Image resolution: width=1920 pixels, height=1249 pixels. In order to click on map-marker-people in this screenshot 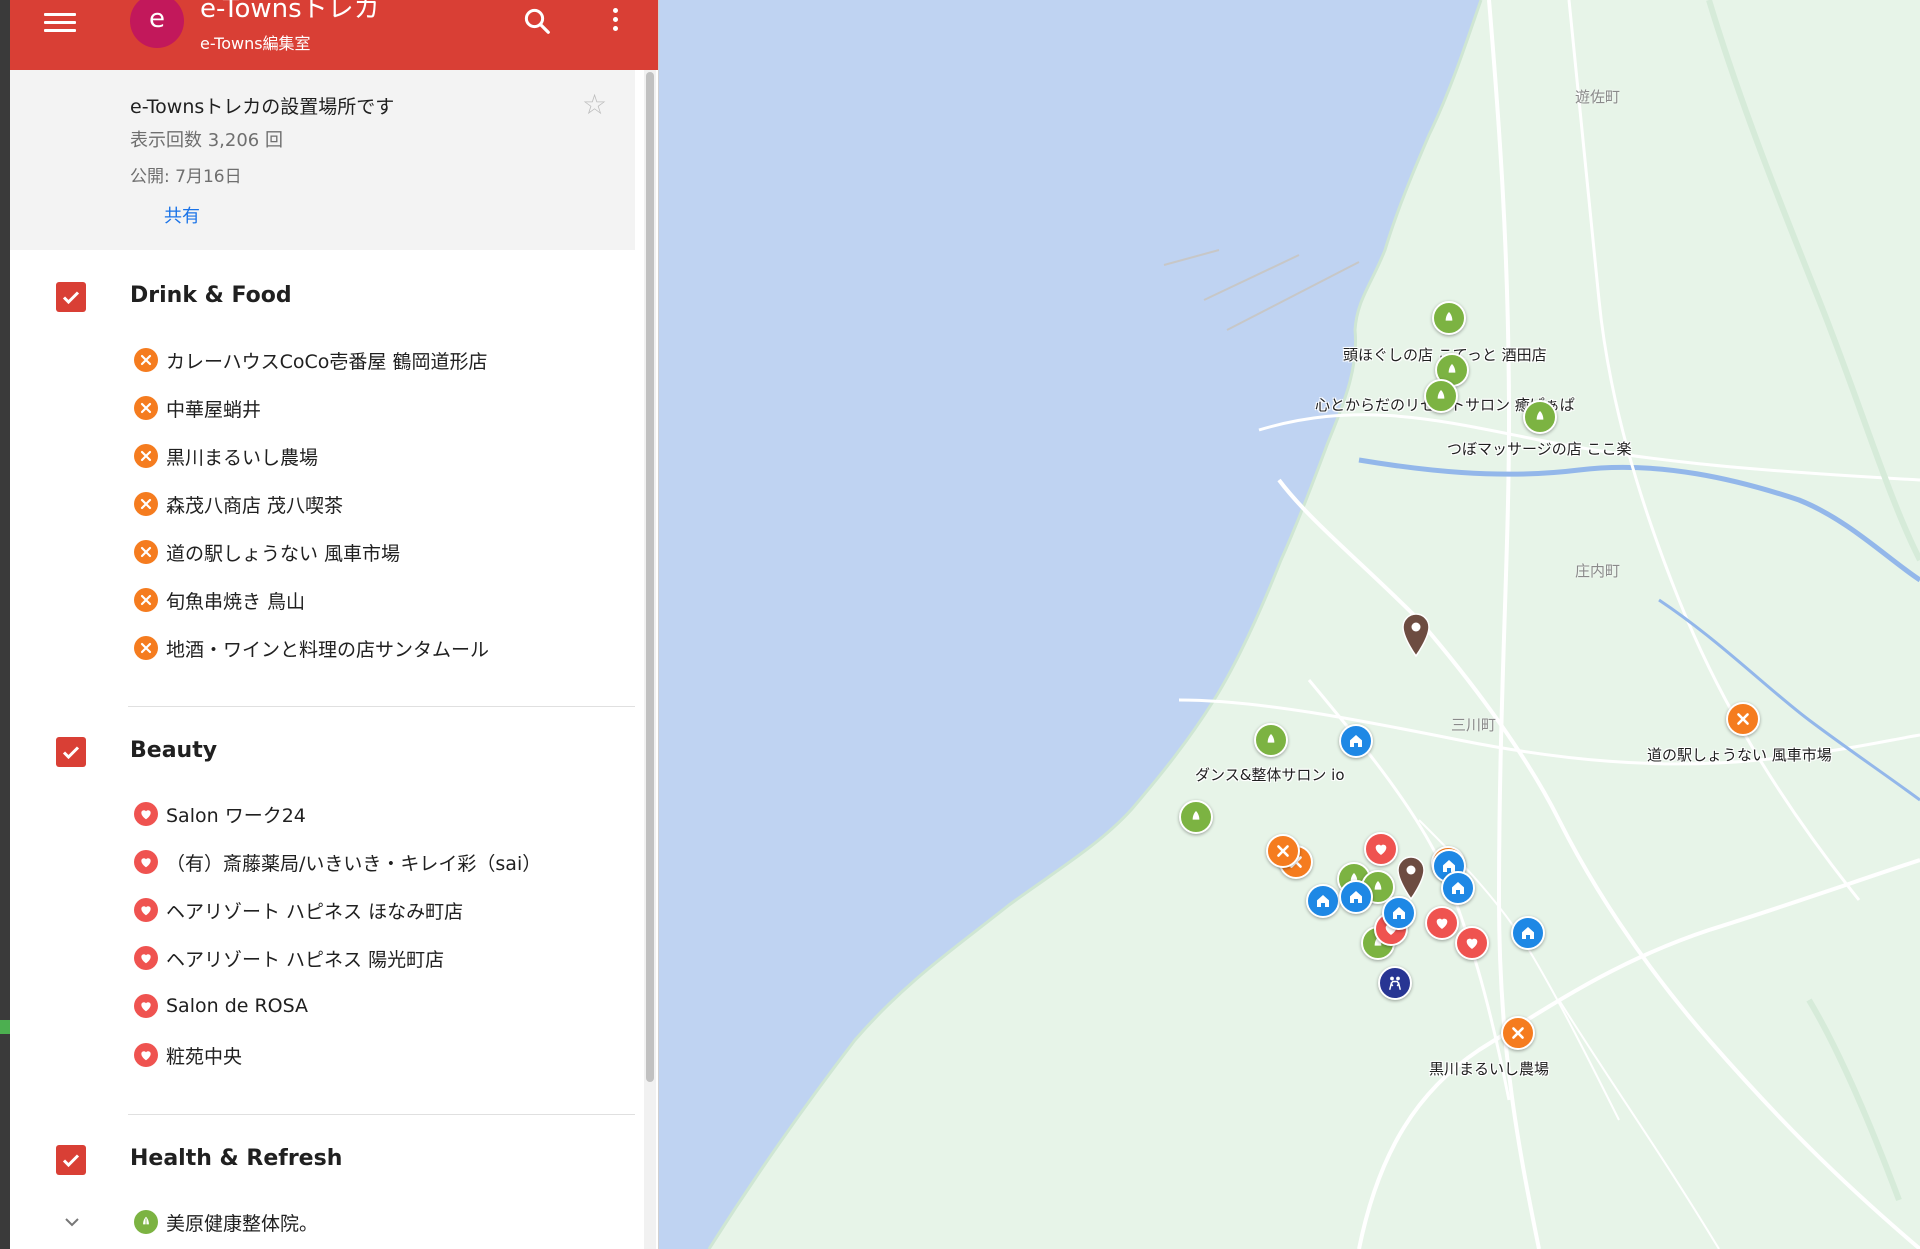, I will do `click(1395, 983)`.